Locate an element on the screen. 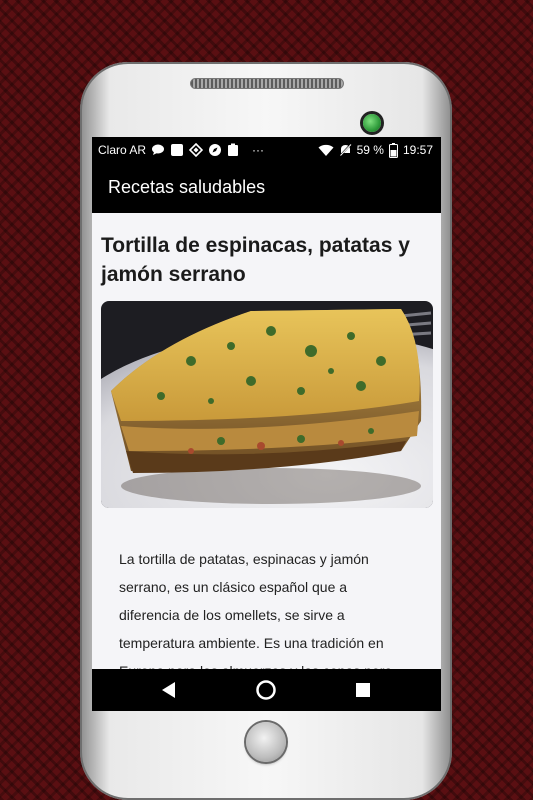 This screenshot has height=800, width=533. app-bar: Recetas saludables is located at coordinates (266, 188).